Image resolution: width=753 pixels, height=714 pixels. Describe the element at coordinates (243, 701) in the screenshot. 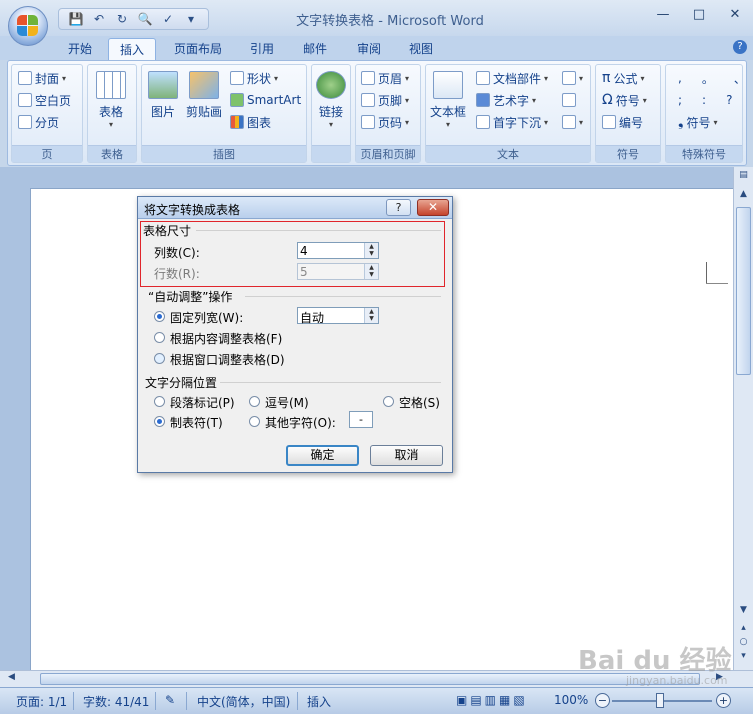

I see `language-indicator: 中文(简体，中国)` at that location.